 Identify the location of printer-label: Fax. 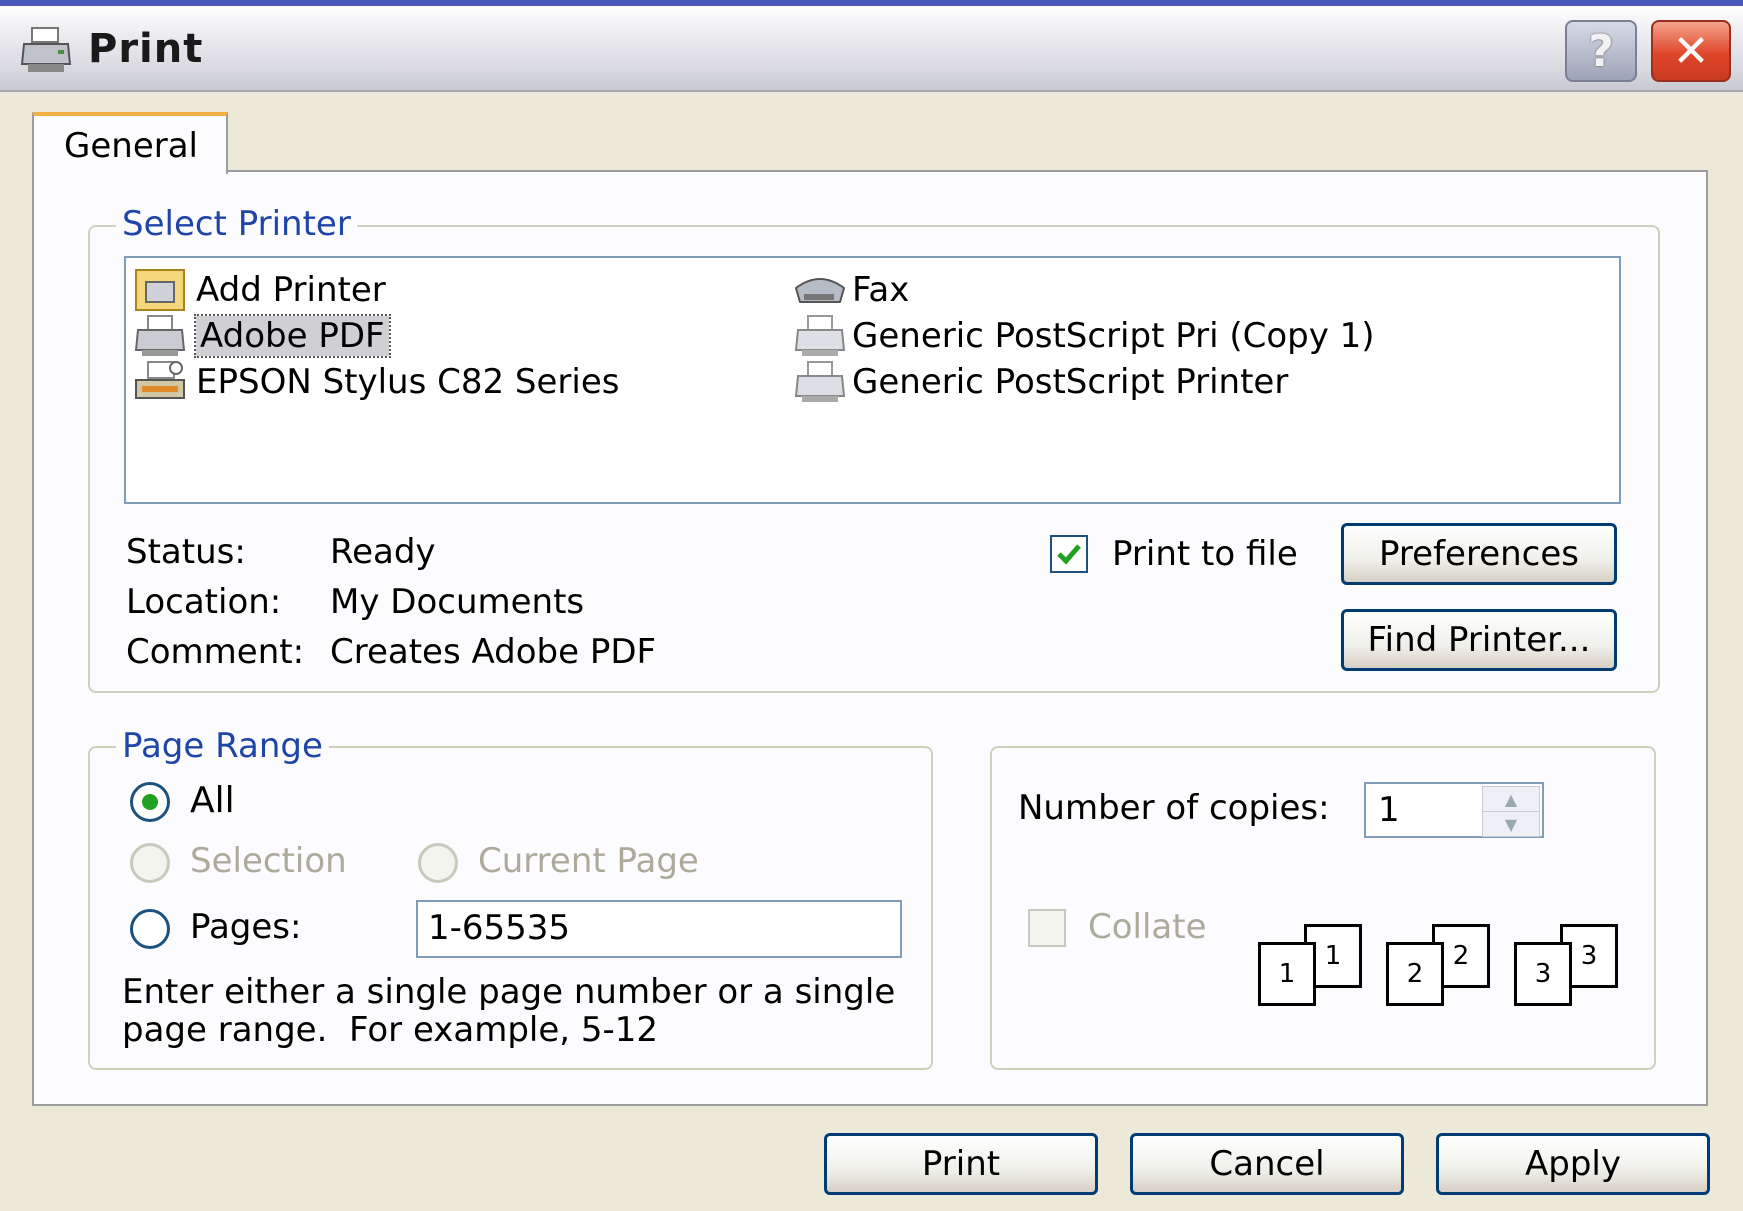
(881, 290).